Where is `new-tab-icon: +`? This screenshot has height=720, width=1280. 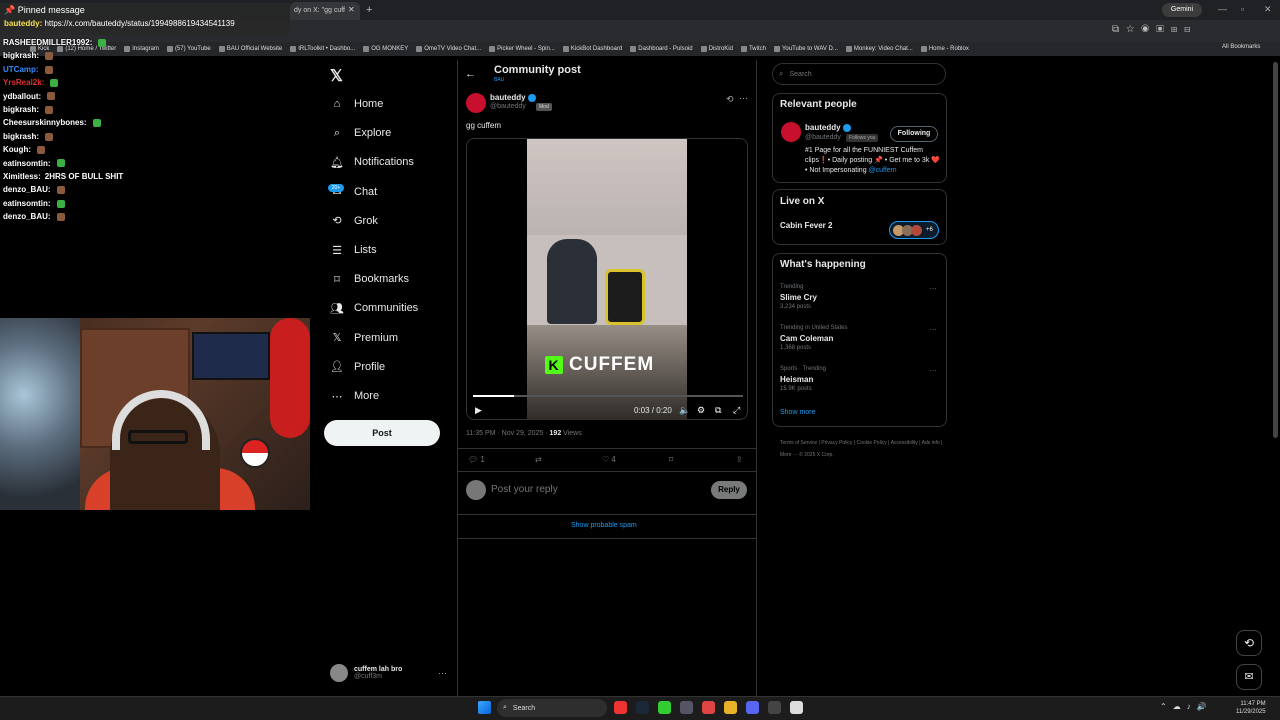
new-tab-icon: + is located at coordinates (369, 10).